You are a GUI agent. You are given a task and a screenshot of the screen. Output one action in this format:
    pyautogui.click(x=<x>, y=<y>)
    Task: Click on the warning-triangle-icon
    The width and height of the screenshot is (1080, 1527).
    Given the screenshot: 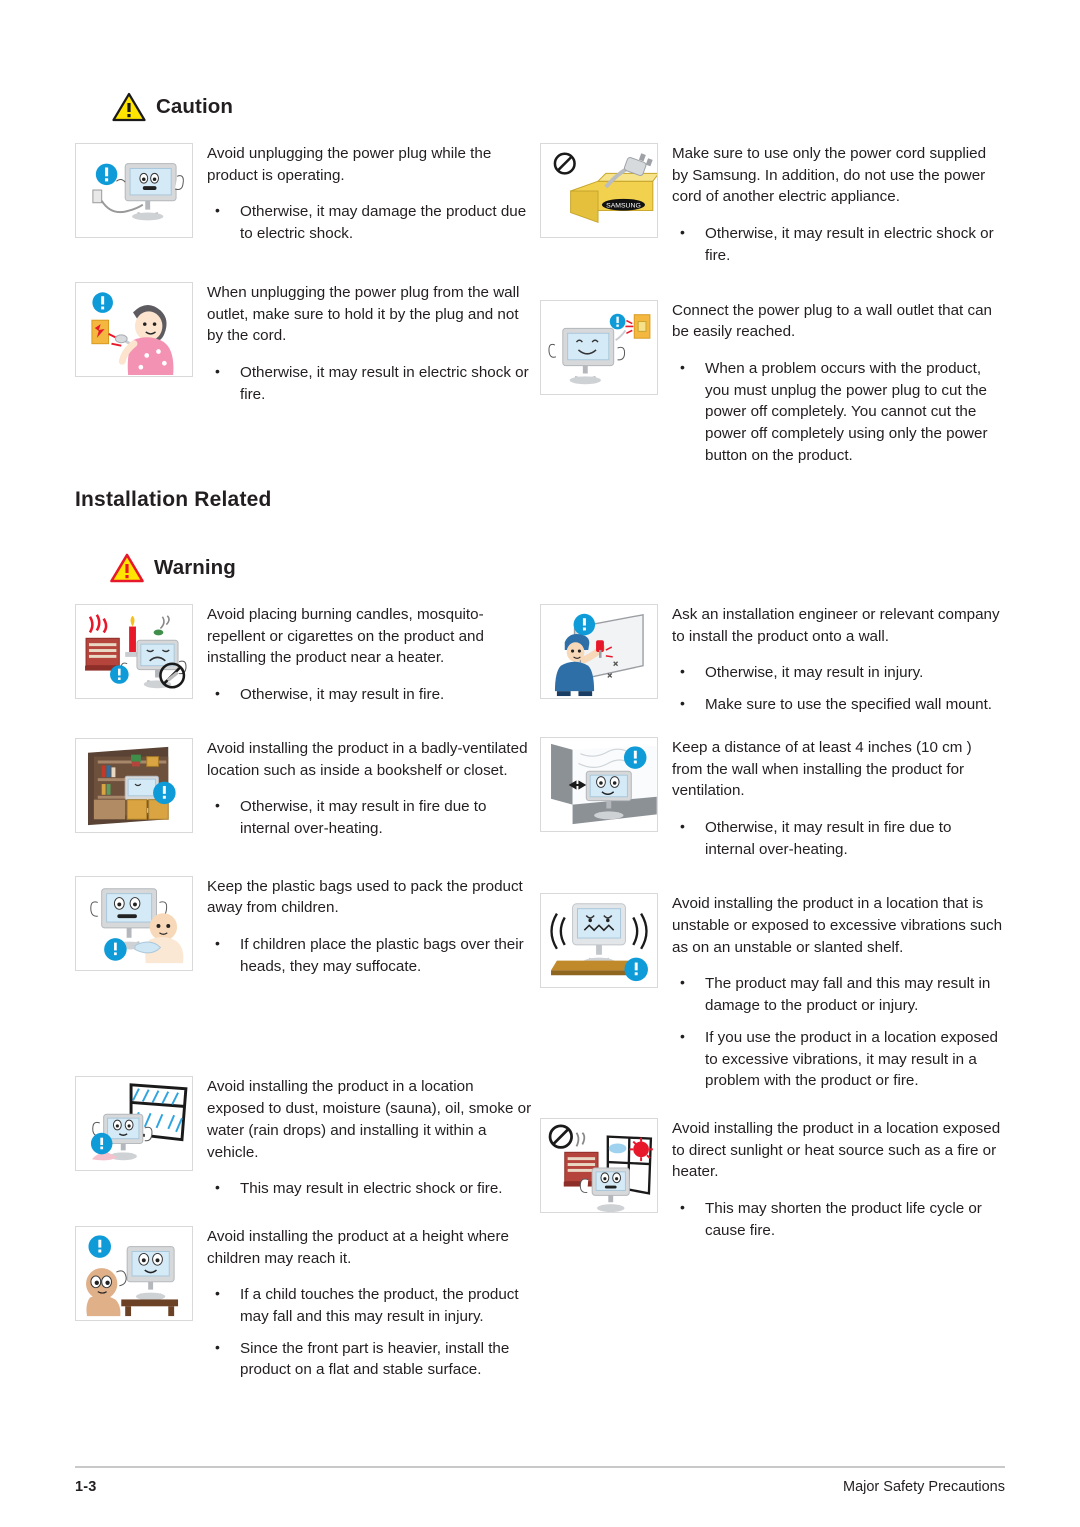 What is the action you would take?
    pyautogui.click(x=127, y=568)
    